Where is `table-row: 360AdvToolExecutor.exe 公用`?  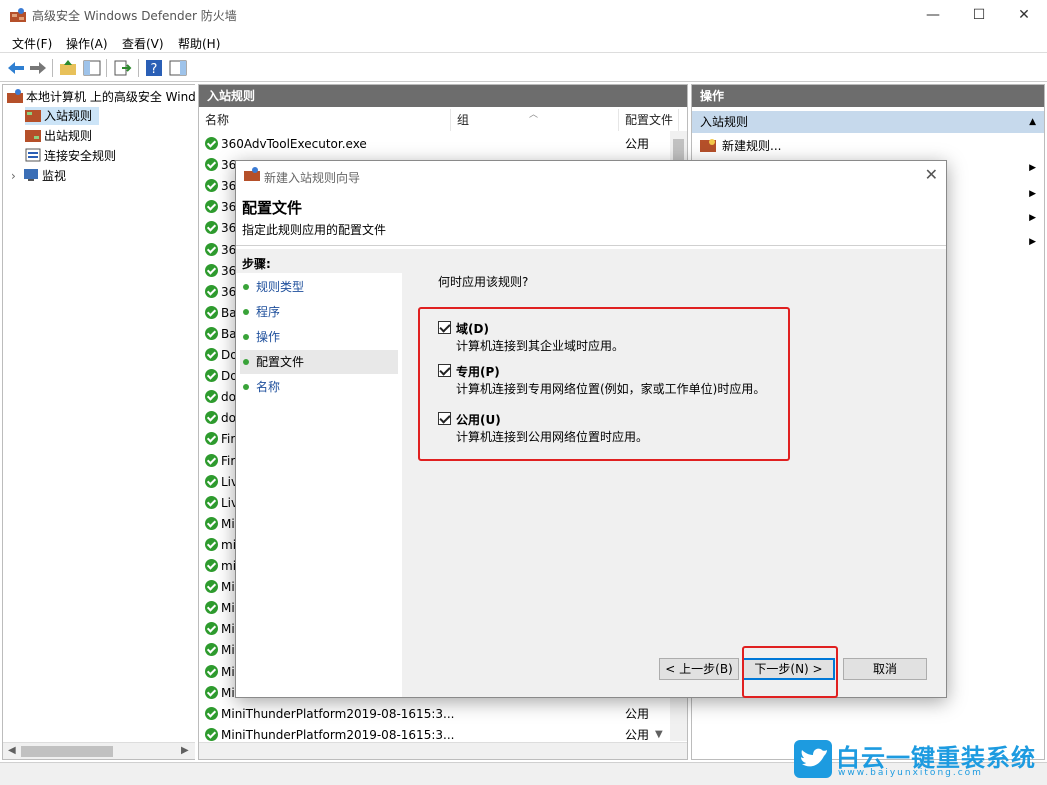 table-row: 360AdvToolExecutor.exe 公用 is located at coordinates (440, 144).